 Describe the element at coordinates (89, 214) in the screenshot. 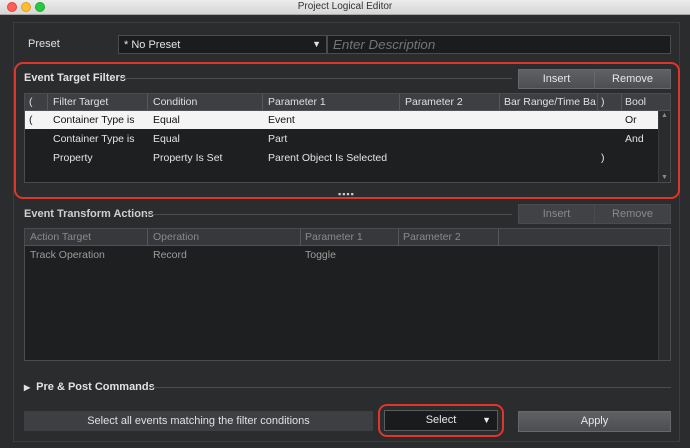

I see `actions-heading: Event Transform Actions` at that location.